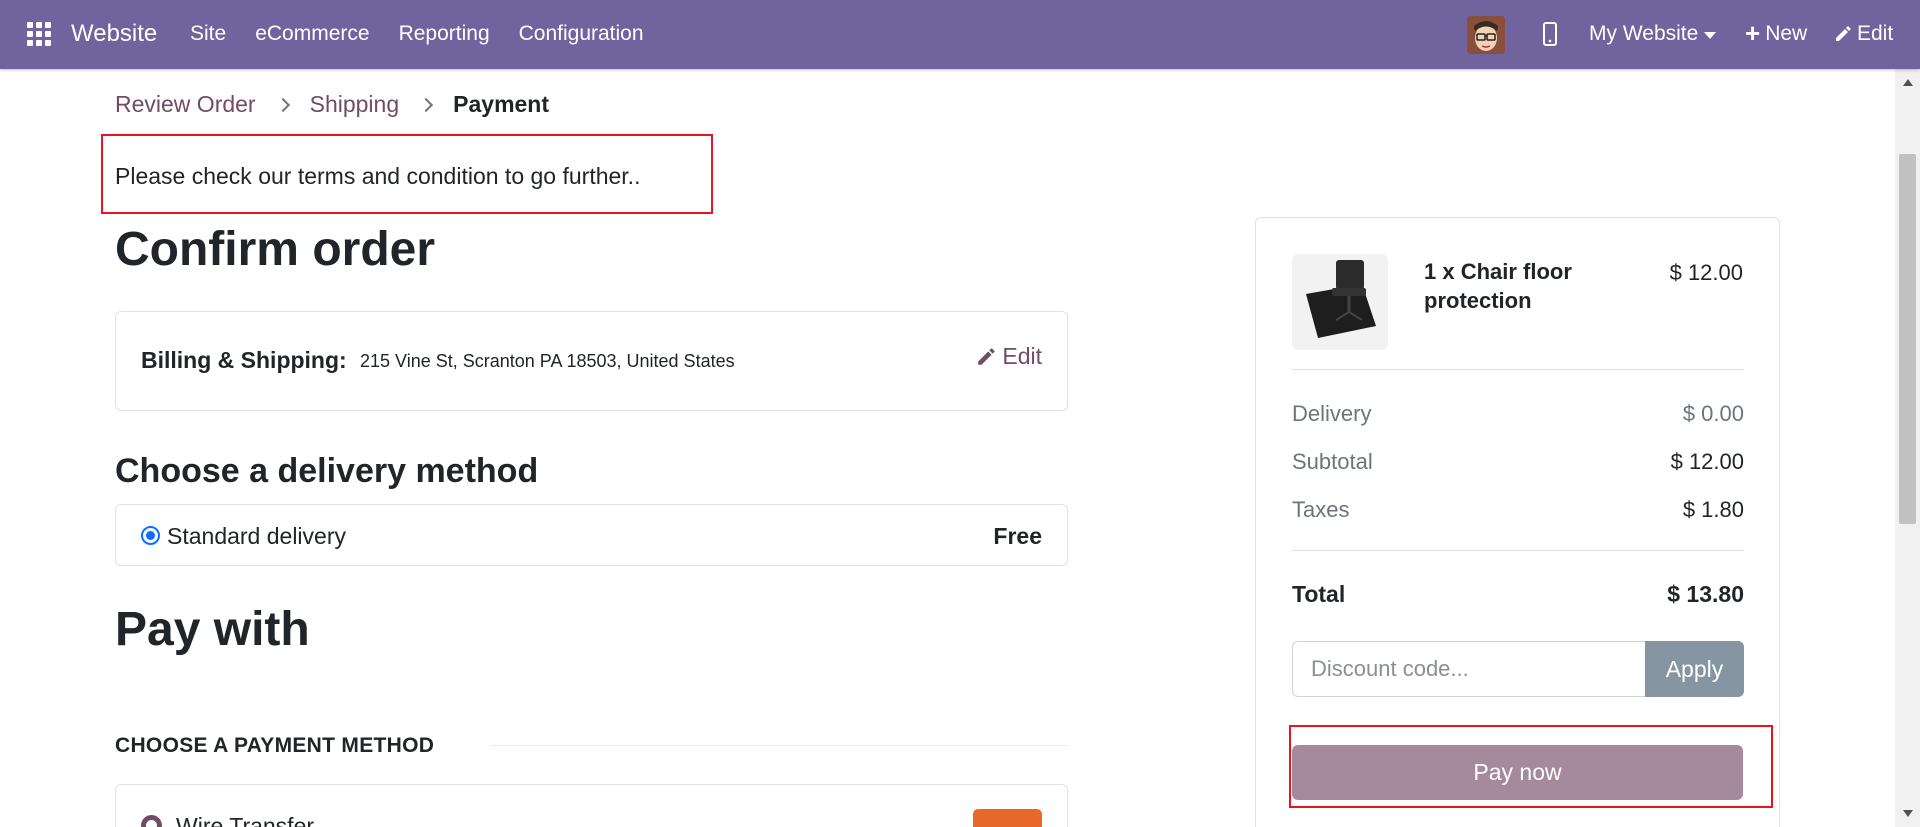  Describe the element at coordinates (1707, 461) in the screenshot. I see `subtotal-value: $ 12.00` at that location.